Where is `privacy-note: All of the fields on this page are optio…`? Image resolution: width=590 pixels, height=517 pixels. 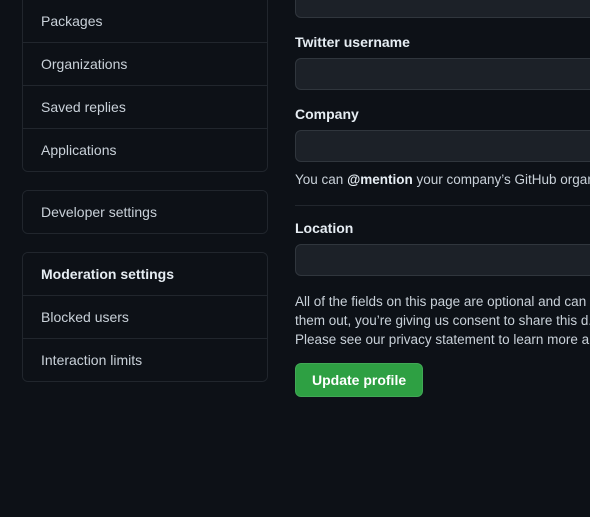
privacy-note: All of the fields on this page are optio… is located at coordinates (442, 320).